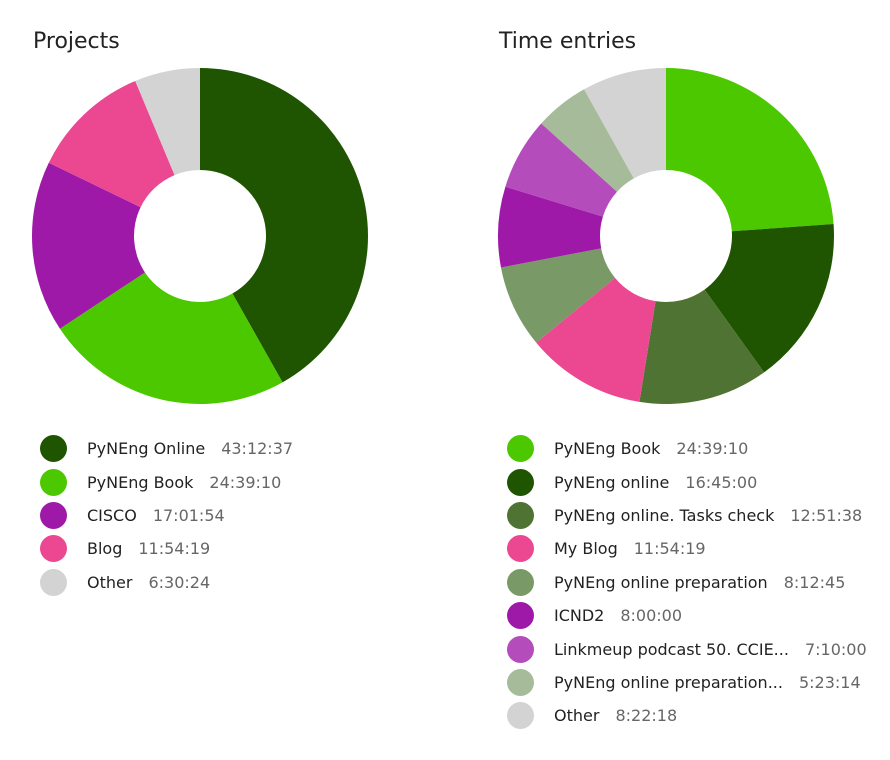 The width and height of the screenshot is (890, 760). What do you see at coordinates (661, 582) in the screenshot?
I see `legend-label: PyNEng online preparation` at bounding box center [661, 582].